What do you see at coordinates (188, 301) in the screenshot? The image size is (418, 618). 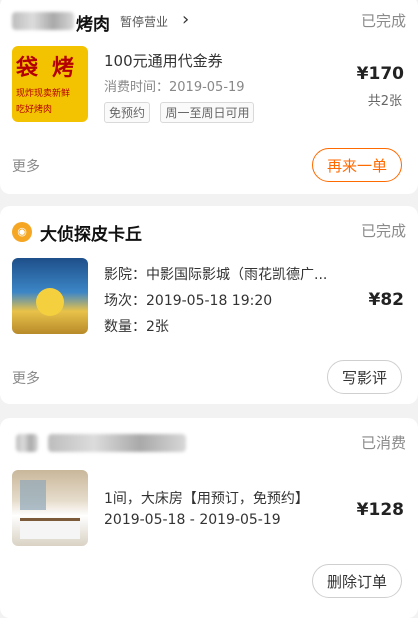 I see `session-time: 场次：2019-05-18 19:20` at bounding box center [188, 301].